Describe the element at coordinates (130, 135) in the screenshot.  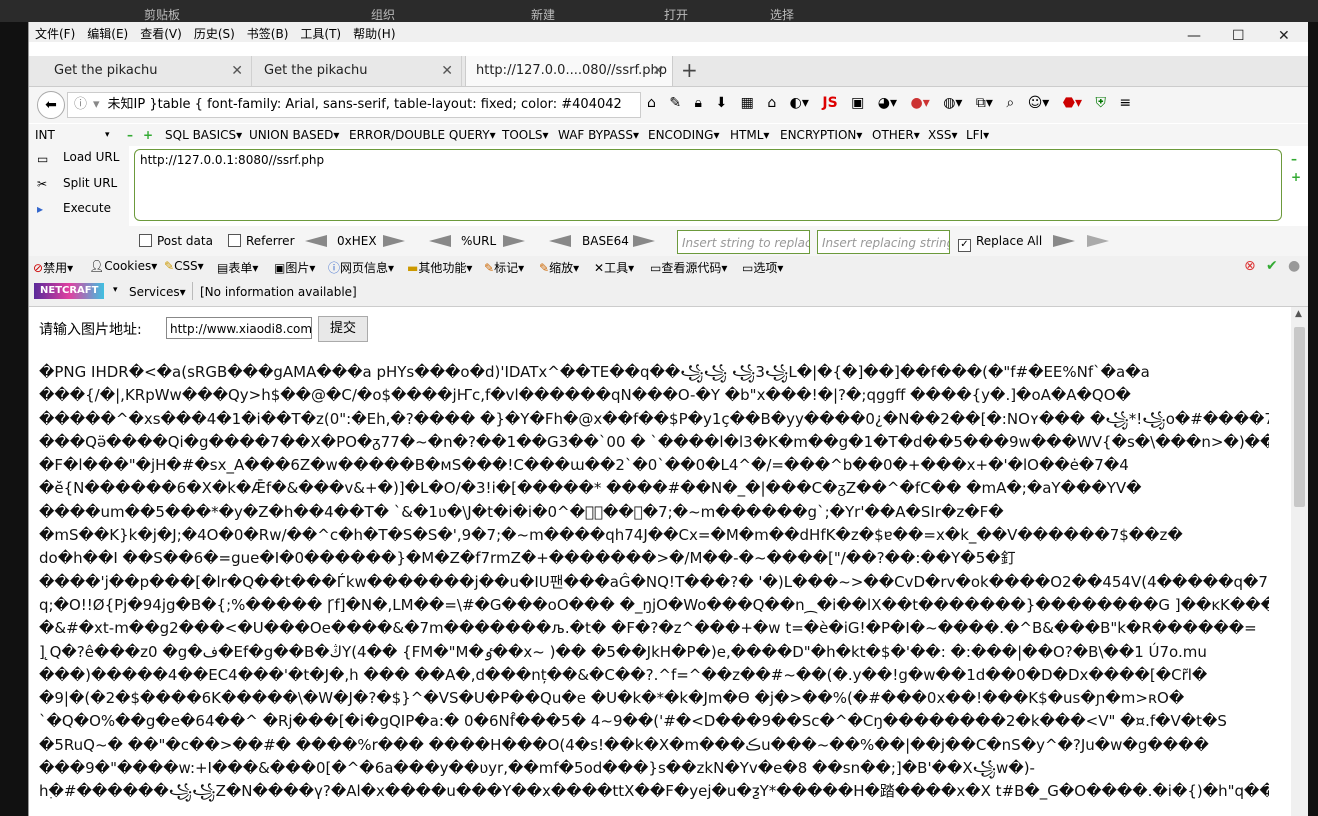
I see `decrement-icon: –` at that location.